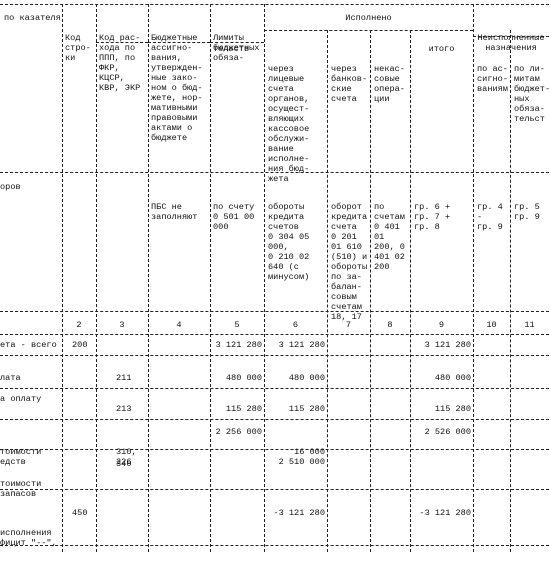 Image resolution: width=549 pixels, height=568 pixels. What do you see at coordinates (237, 325) in the screenshot?
I see `column-number: 5` at bounding box center [237, 325].